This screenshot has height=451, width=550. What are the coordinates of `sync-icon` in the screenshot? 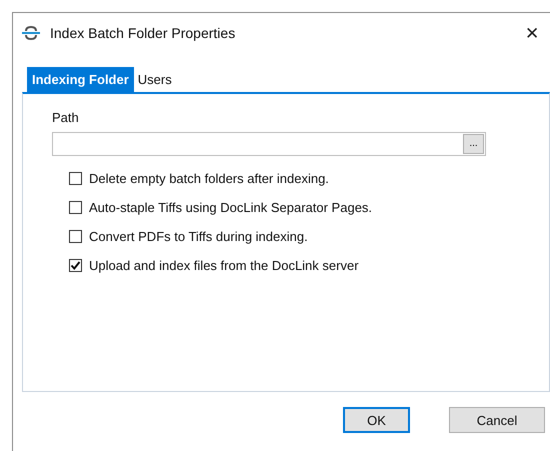 It's located at (31, 33).